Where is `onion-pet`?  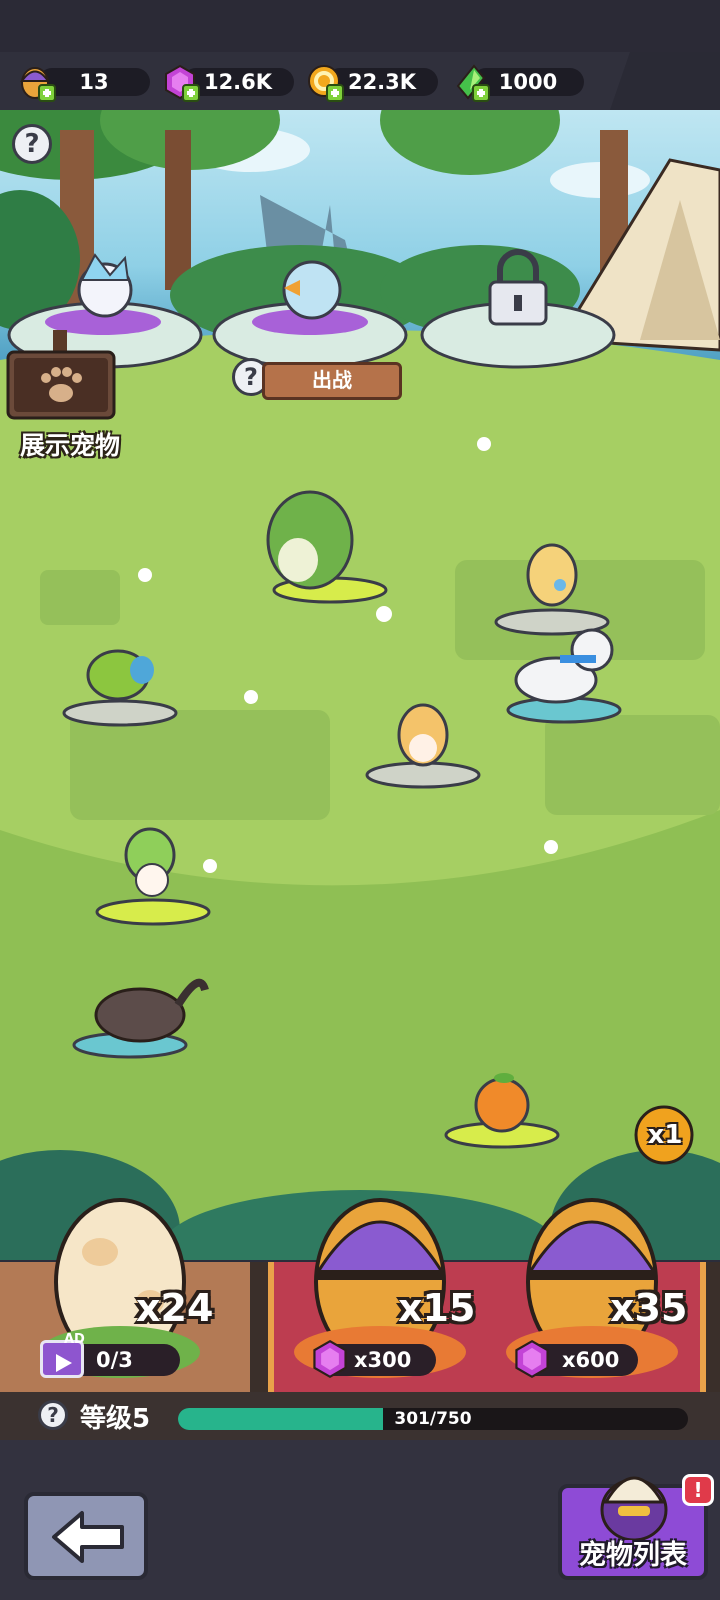 onion-pet is located at coordinates (423, 735).